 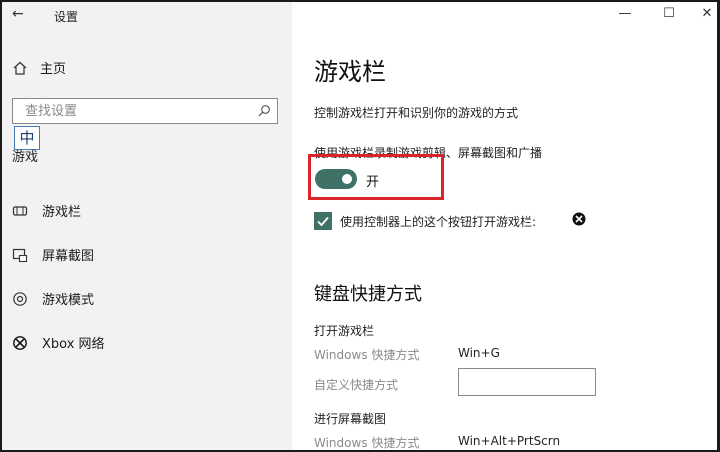 I want to click on screenshot-shortcut-title: 进行屏幕截图, so click(x=350, y=419).